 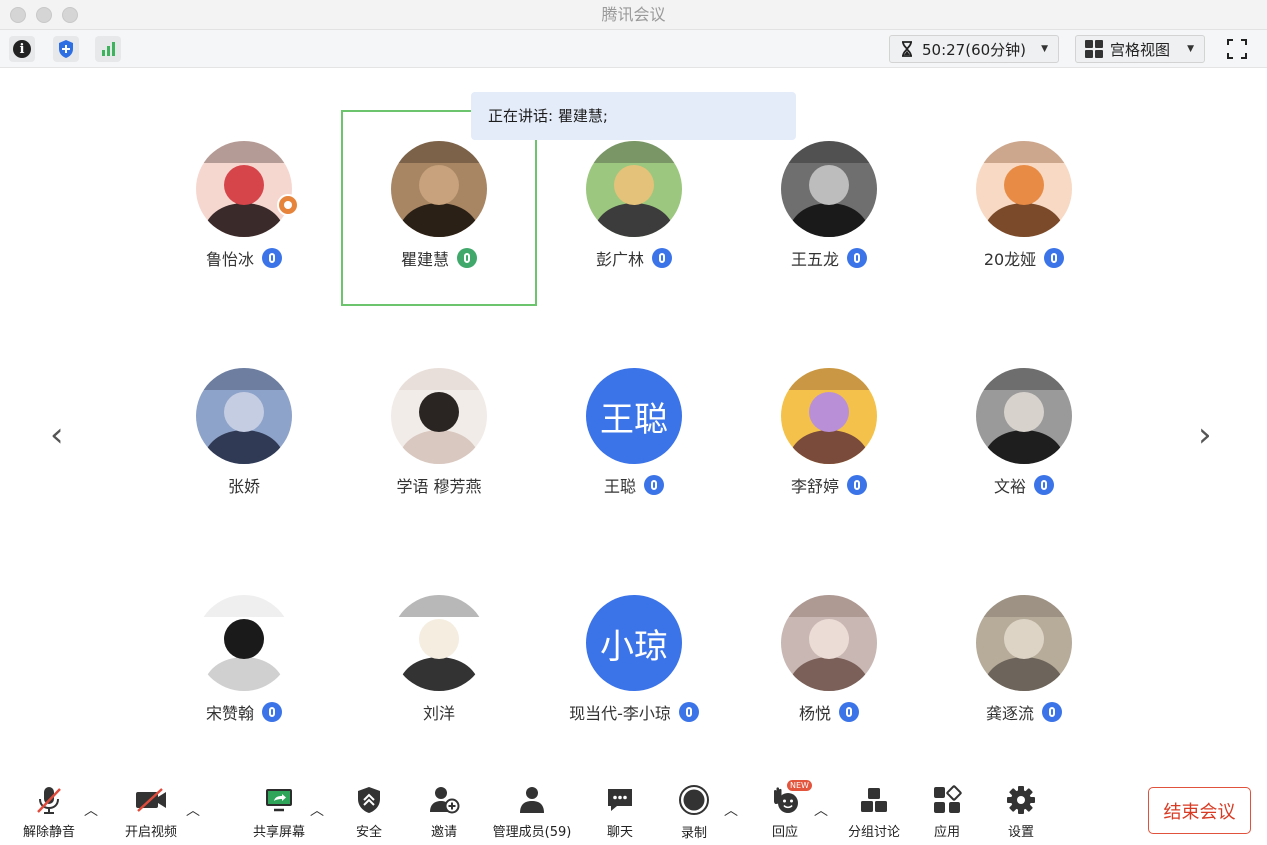 What do you see at coordinates (814, 713) in the screenshot?
I see `participant-name: 杨悦` at bounding box center [814, 713].